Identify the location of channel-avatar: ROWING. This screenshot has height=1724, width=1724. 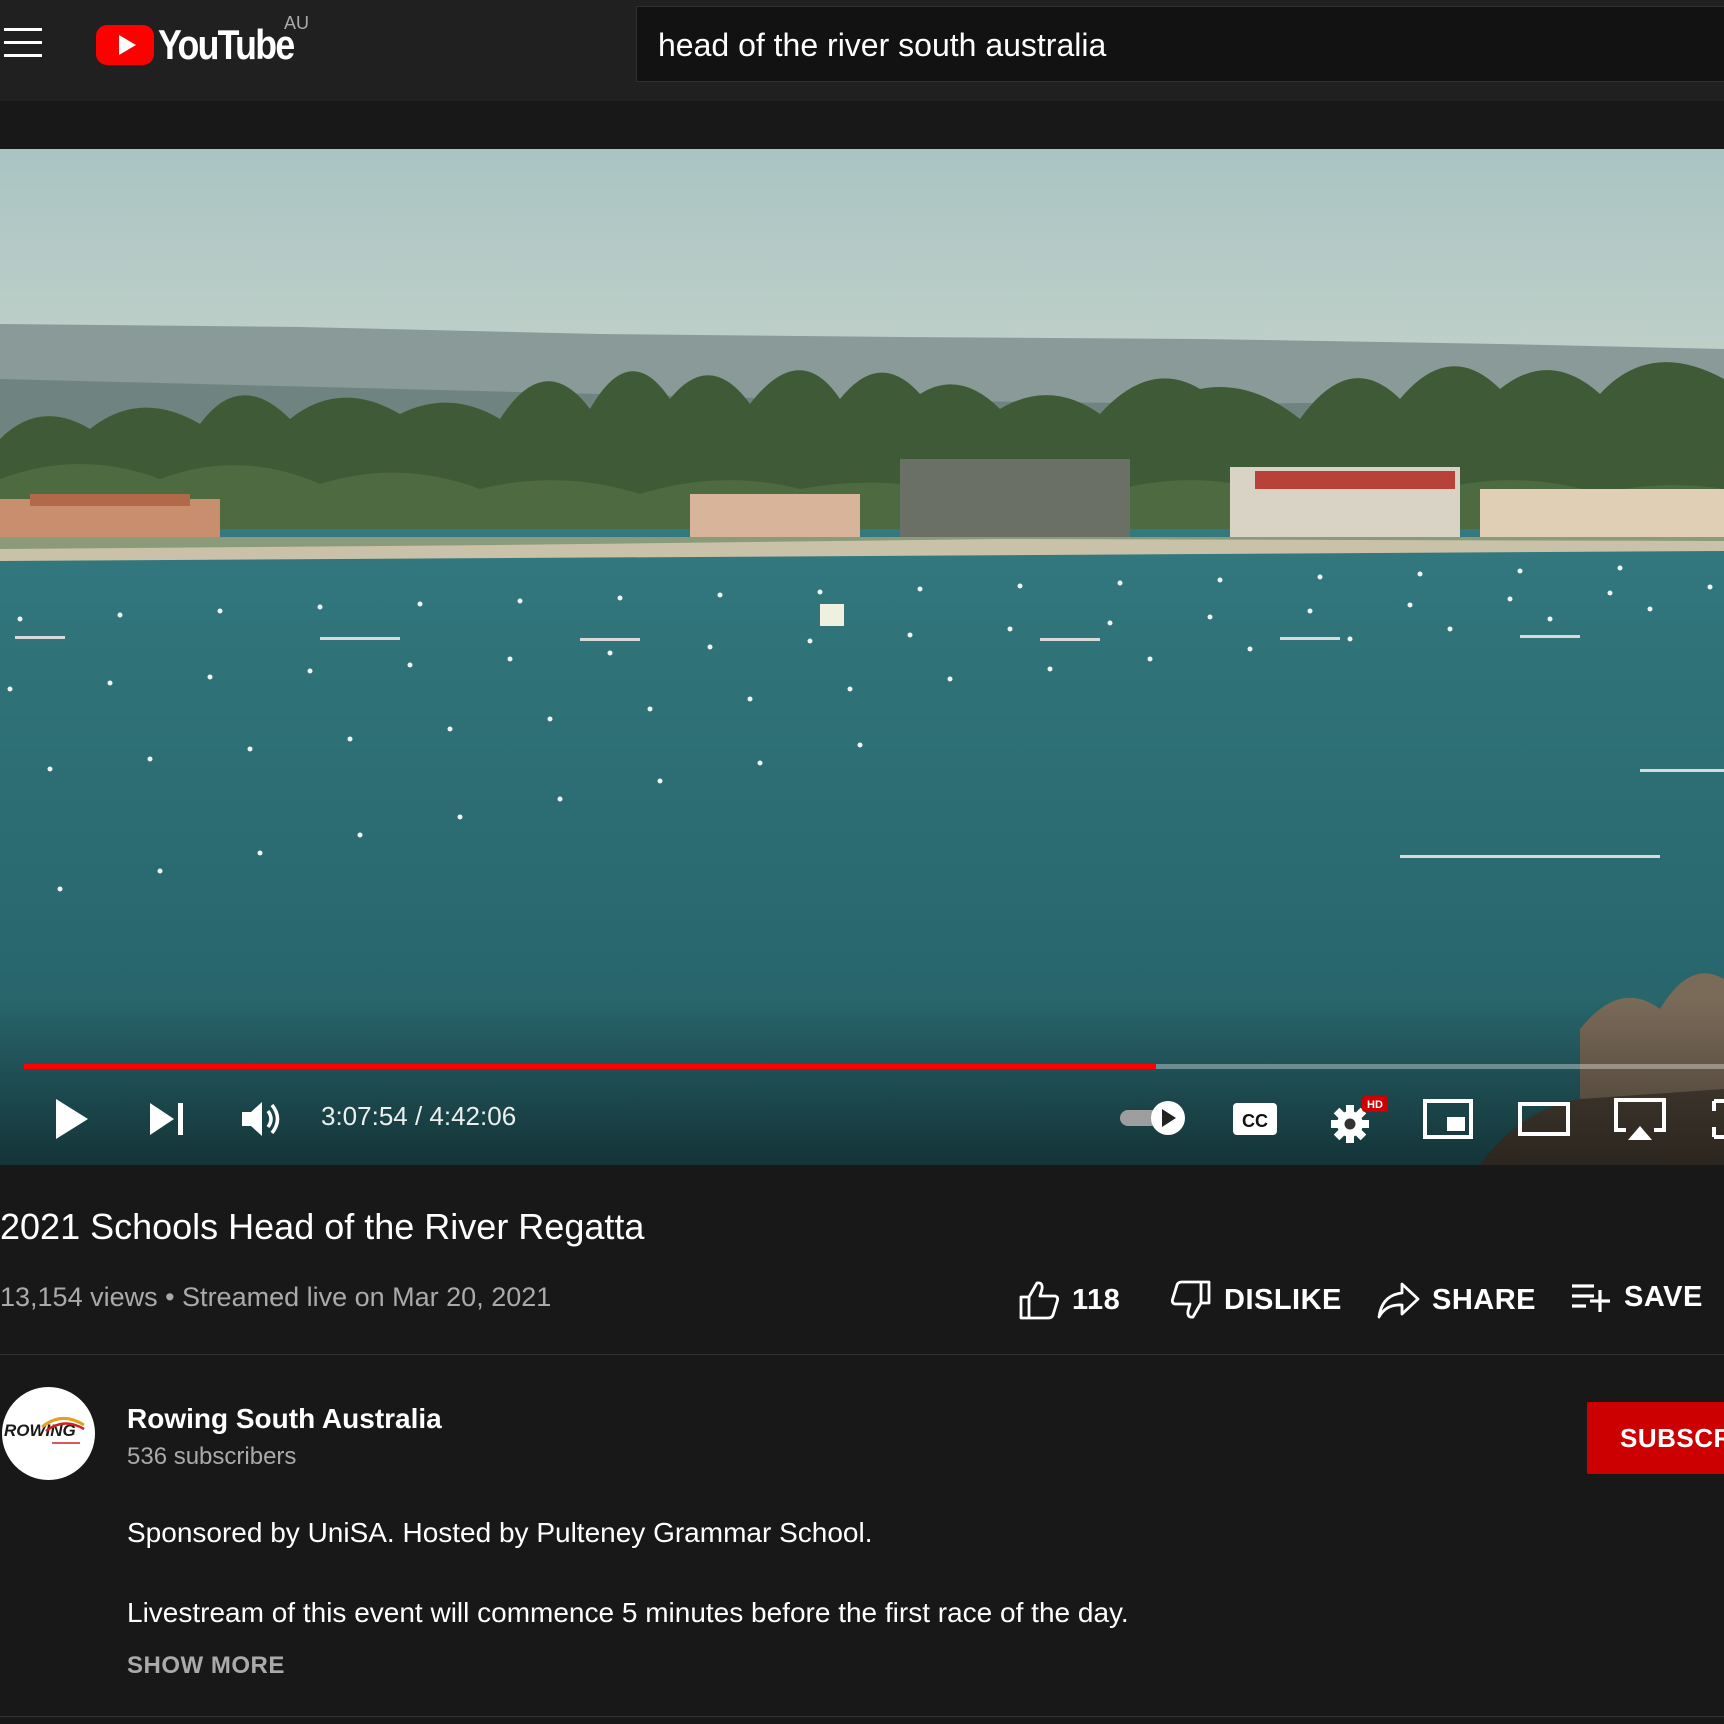
(48, 1433).